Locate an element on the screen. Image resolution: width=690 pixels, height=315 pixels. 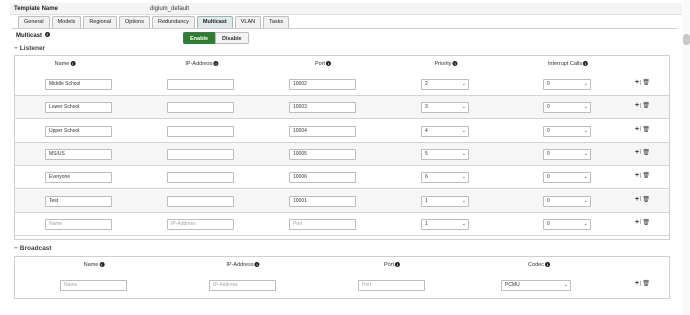
priority-select: 2 ⌄ is located at coordinates (445, 84).